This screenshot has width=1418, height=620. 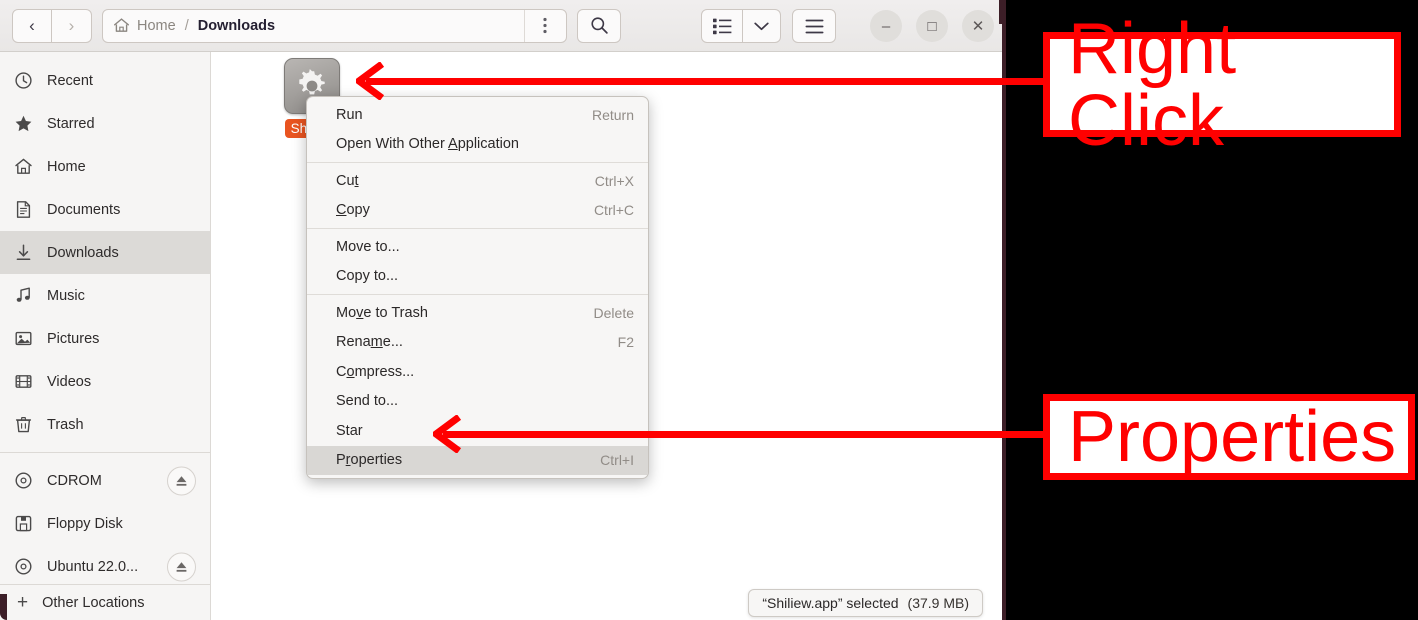 What do you see at coordinates (105, 381) in the screenshot?
I see `sidebar-item-videos: Videos` at bounding box center [105, 381].